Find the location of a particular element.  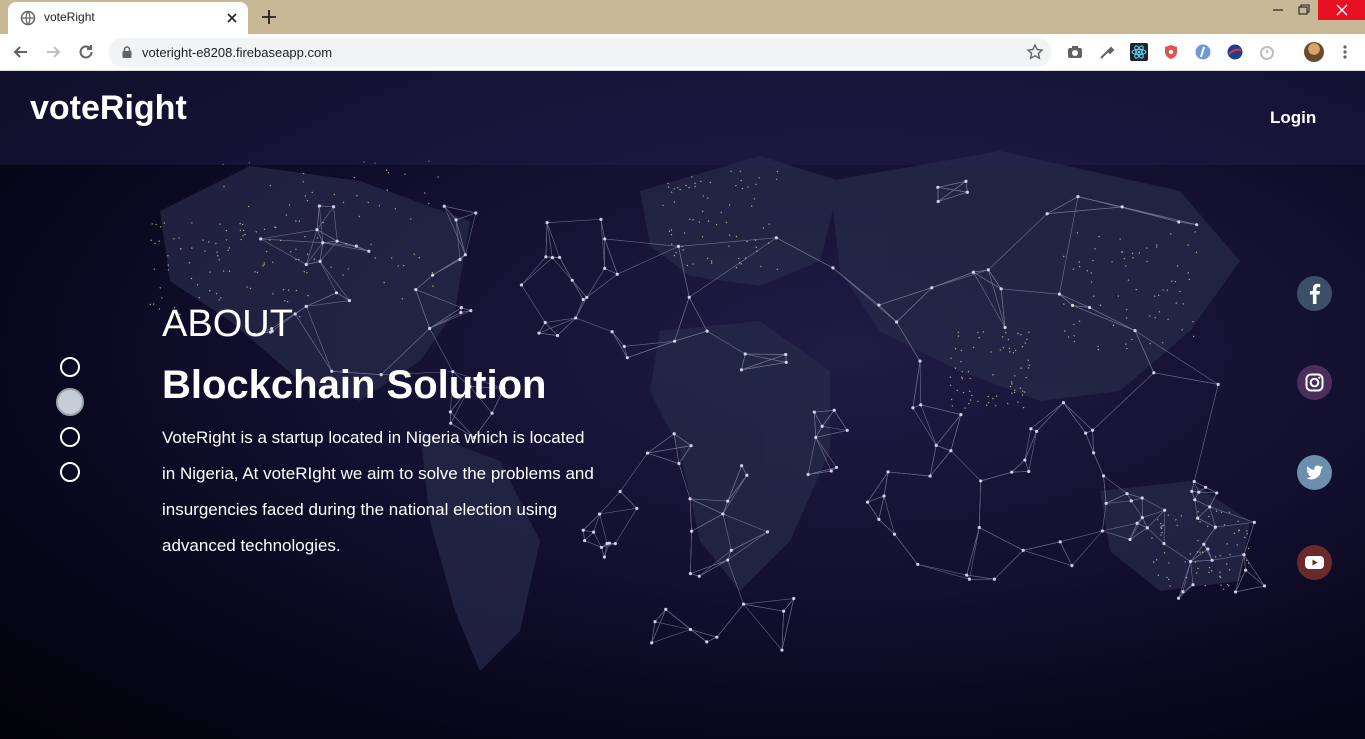

address-bar: voteright-e8208.firebaseapp.com is located at coordinates (580, 52).